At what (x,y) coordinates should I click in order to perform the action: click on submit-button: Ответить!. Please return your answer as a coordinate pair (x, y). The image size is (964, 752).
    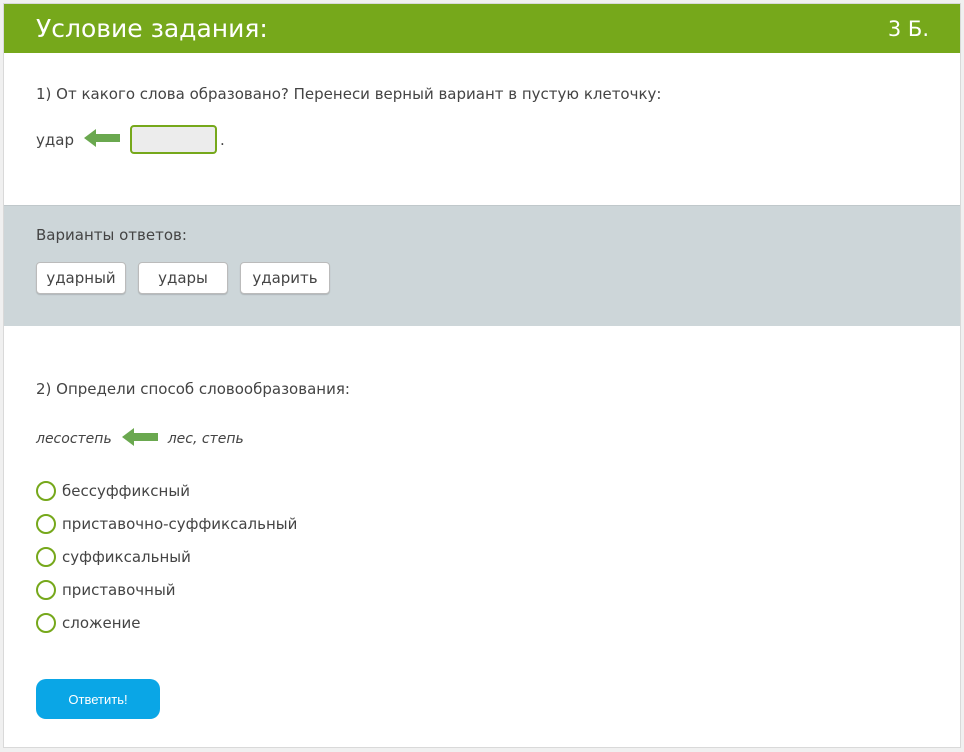
    Looking at the image, I should click on (98, 699).